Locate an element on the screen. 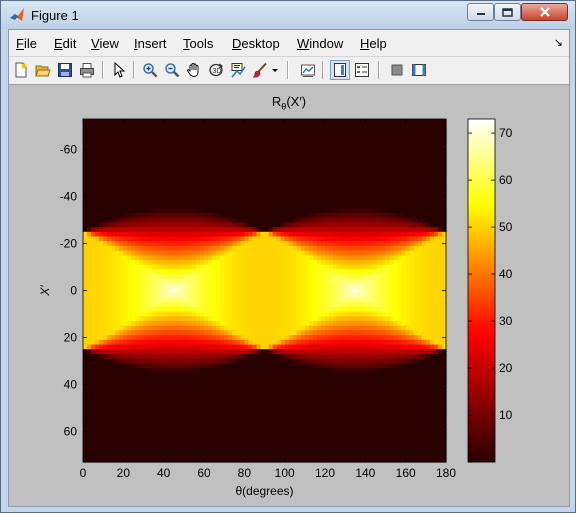 The height and width of the screenshot is (513, 576). brush-dropdown-button is located at coordinates (275, 70).